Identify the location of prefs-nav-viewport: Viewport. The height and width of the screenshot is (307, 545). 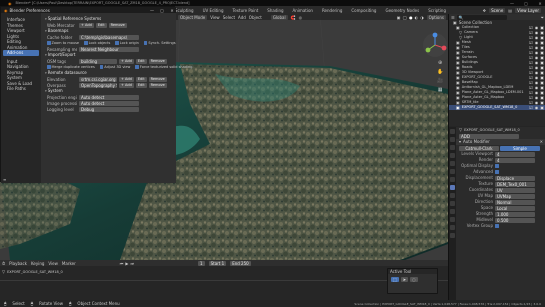
(21, 31).